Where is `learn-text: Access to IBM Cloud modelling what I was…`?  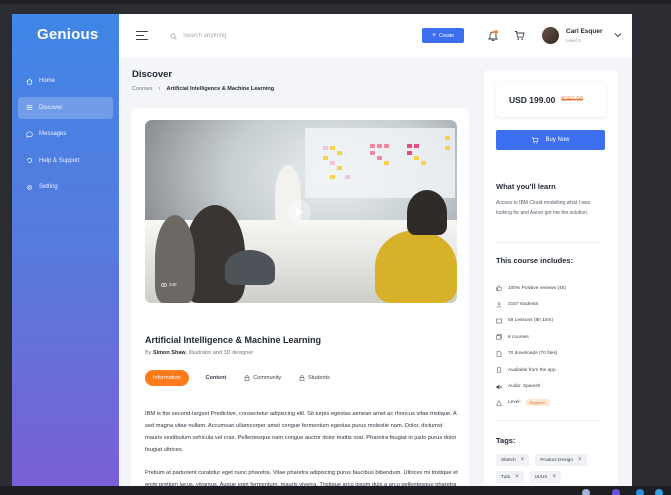 learn-text: Access to IBM Cloud modelling what I was… is located at coordinates (543, 208).